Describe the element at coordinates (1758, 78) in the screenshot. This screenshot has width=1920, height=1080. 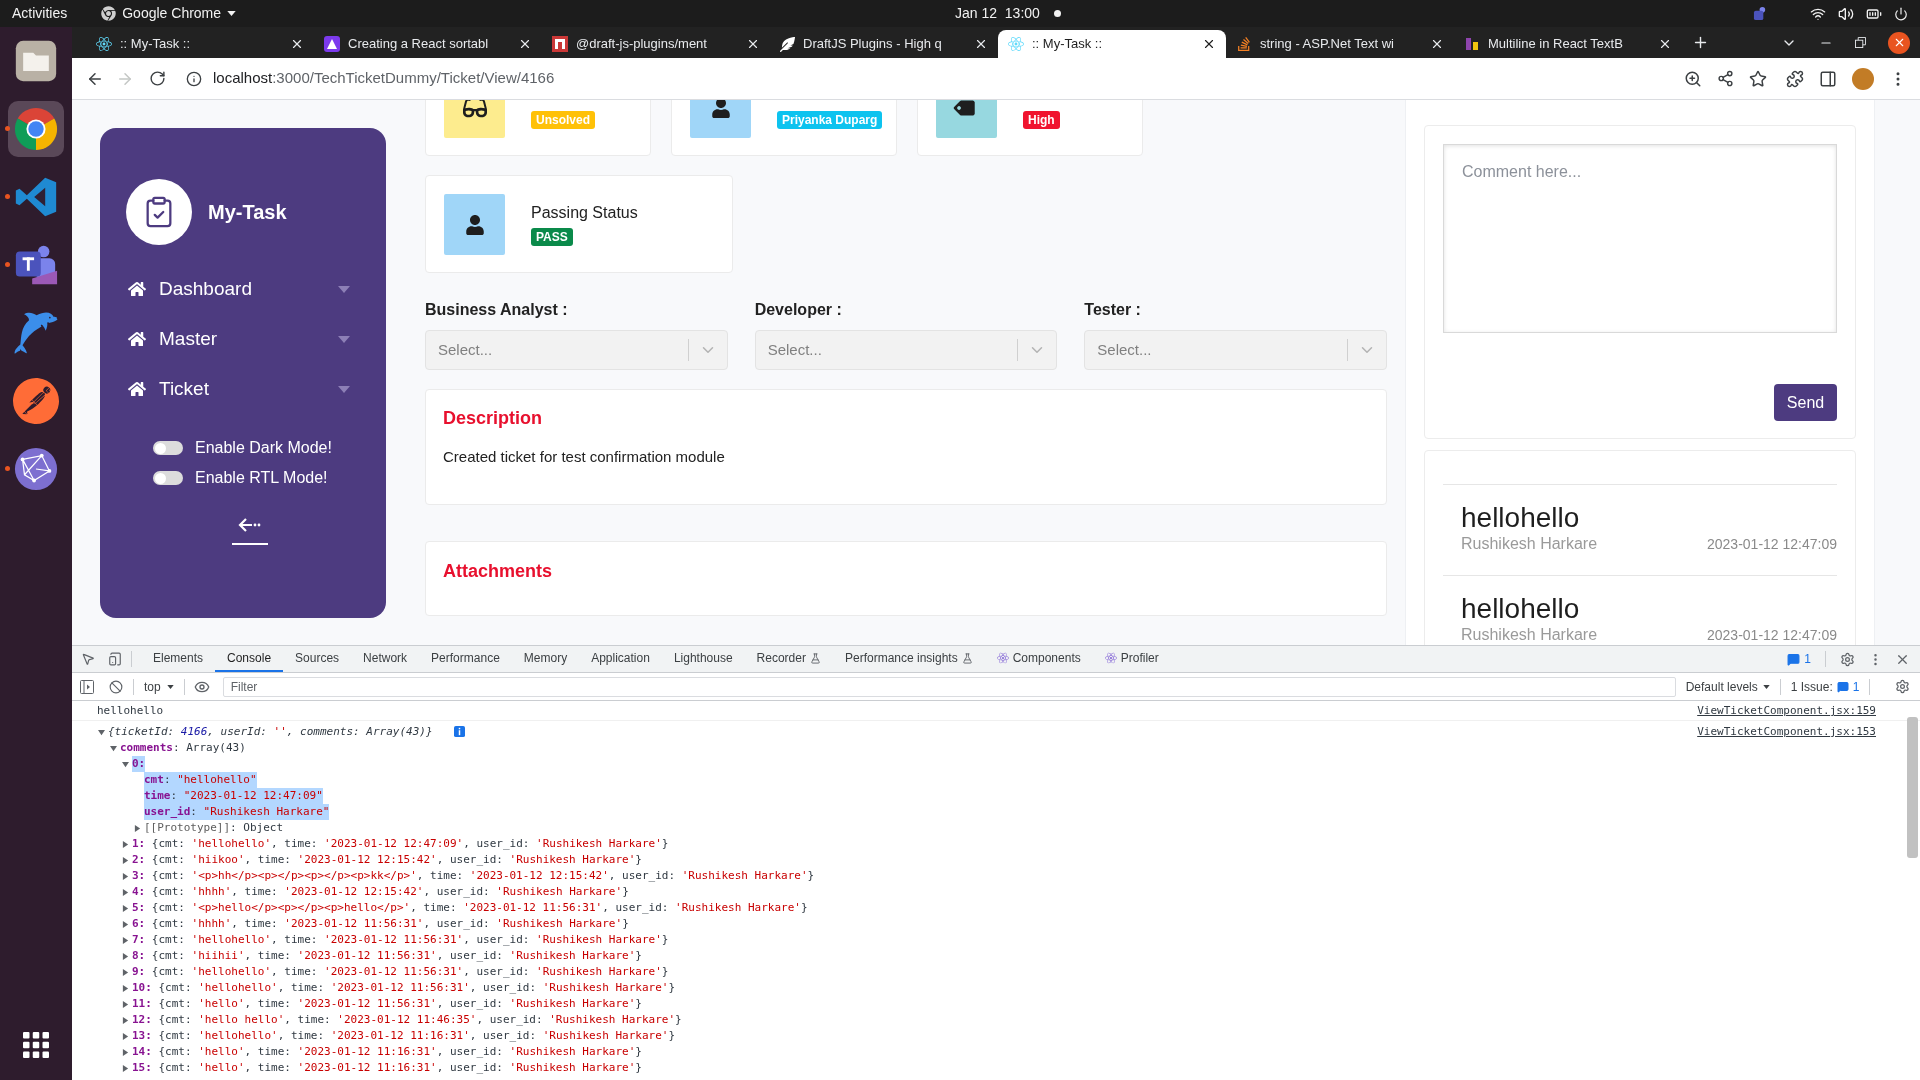
I see `star-icon` at that location.